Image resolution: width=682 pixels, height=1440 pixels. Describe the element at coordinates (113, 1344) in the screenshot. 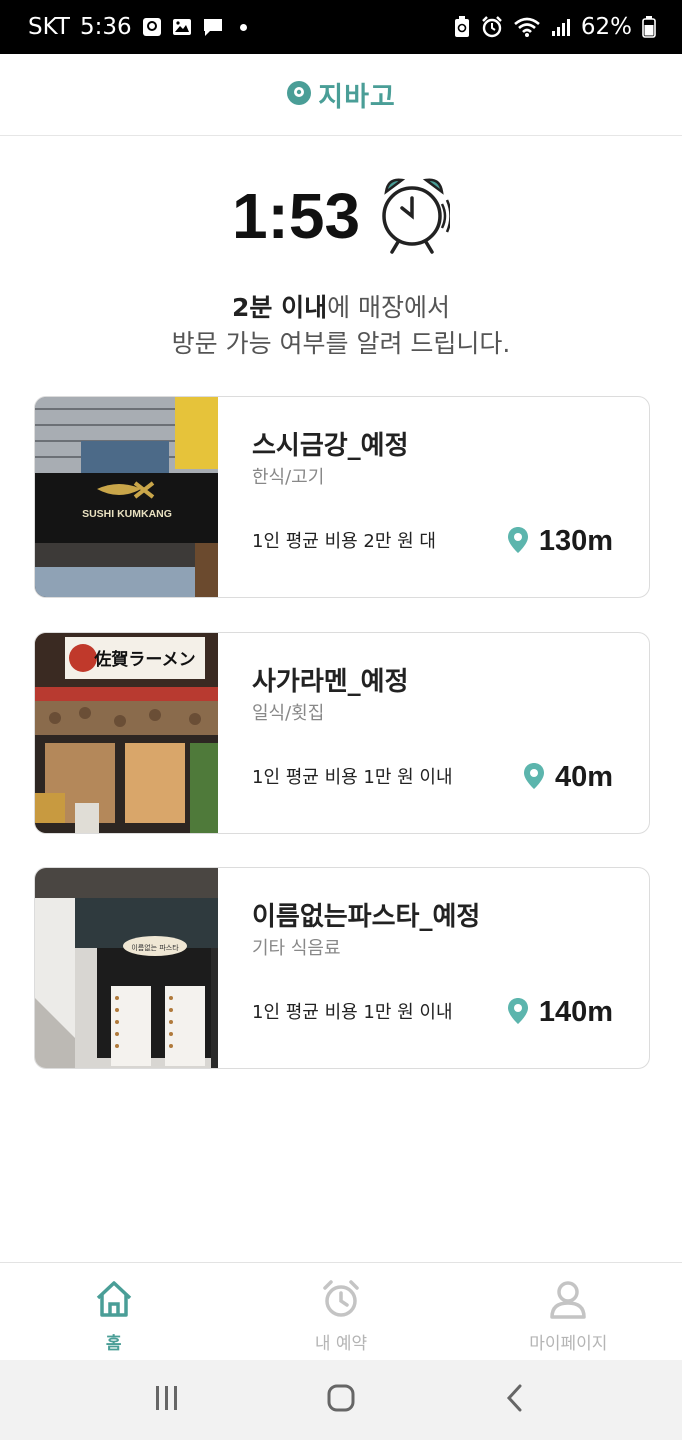

I see `nav-home-label: 홈` at that location.